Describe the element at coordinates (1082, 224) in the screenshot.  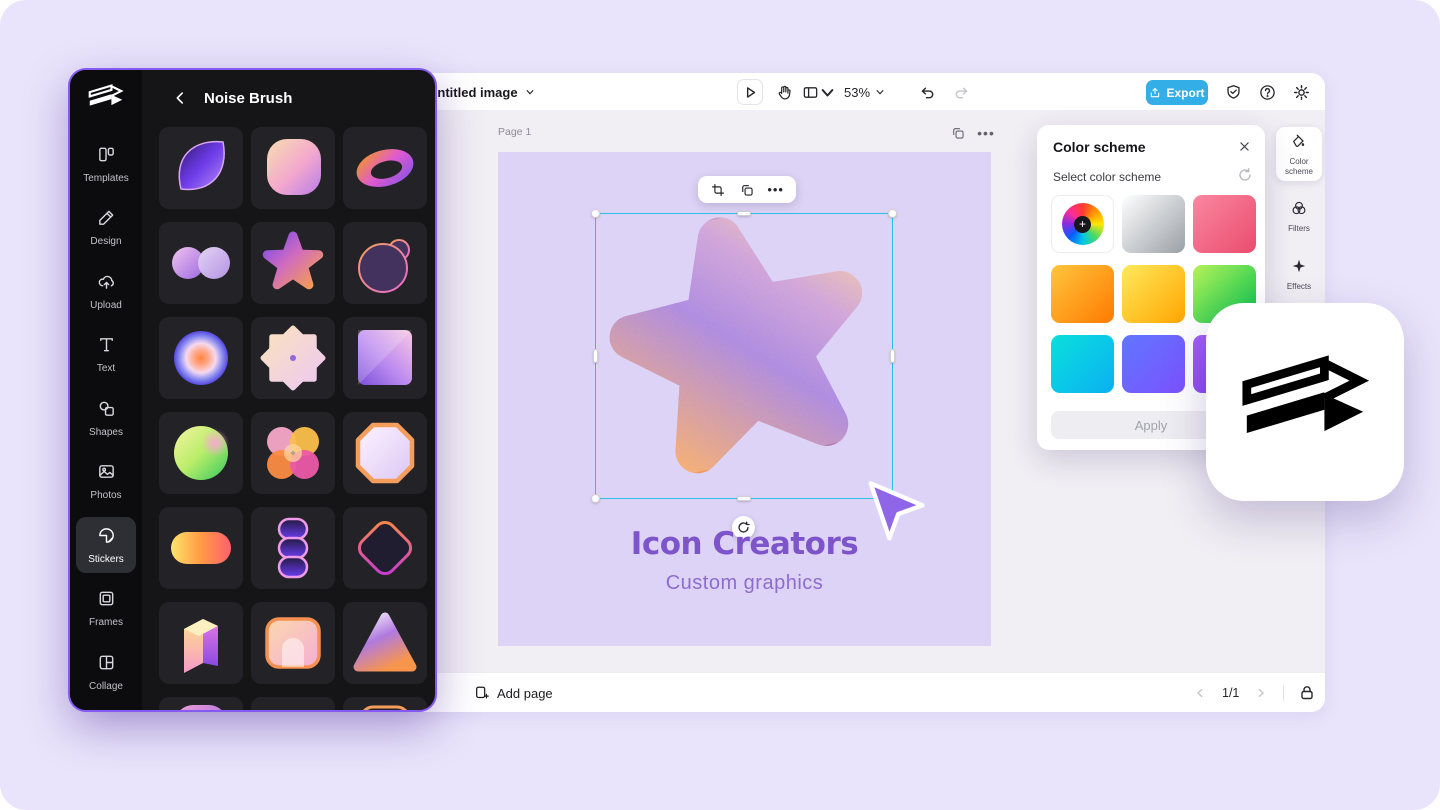
I see `swatch-color-wheel: +` at that location.